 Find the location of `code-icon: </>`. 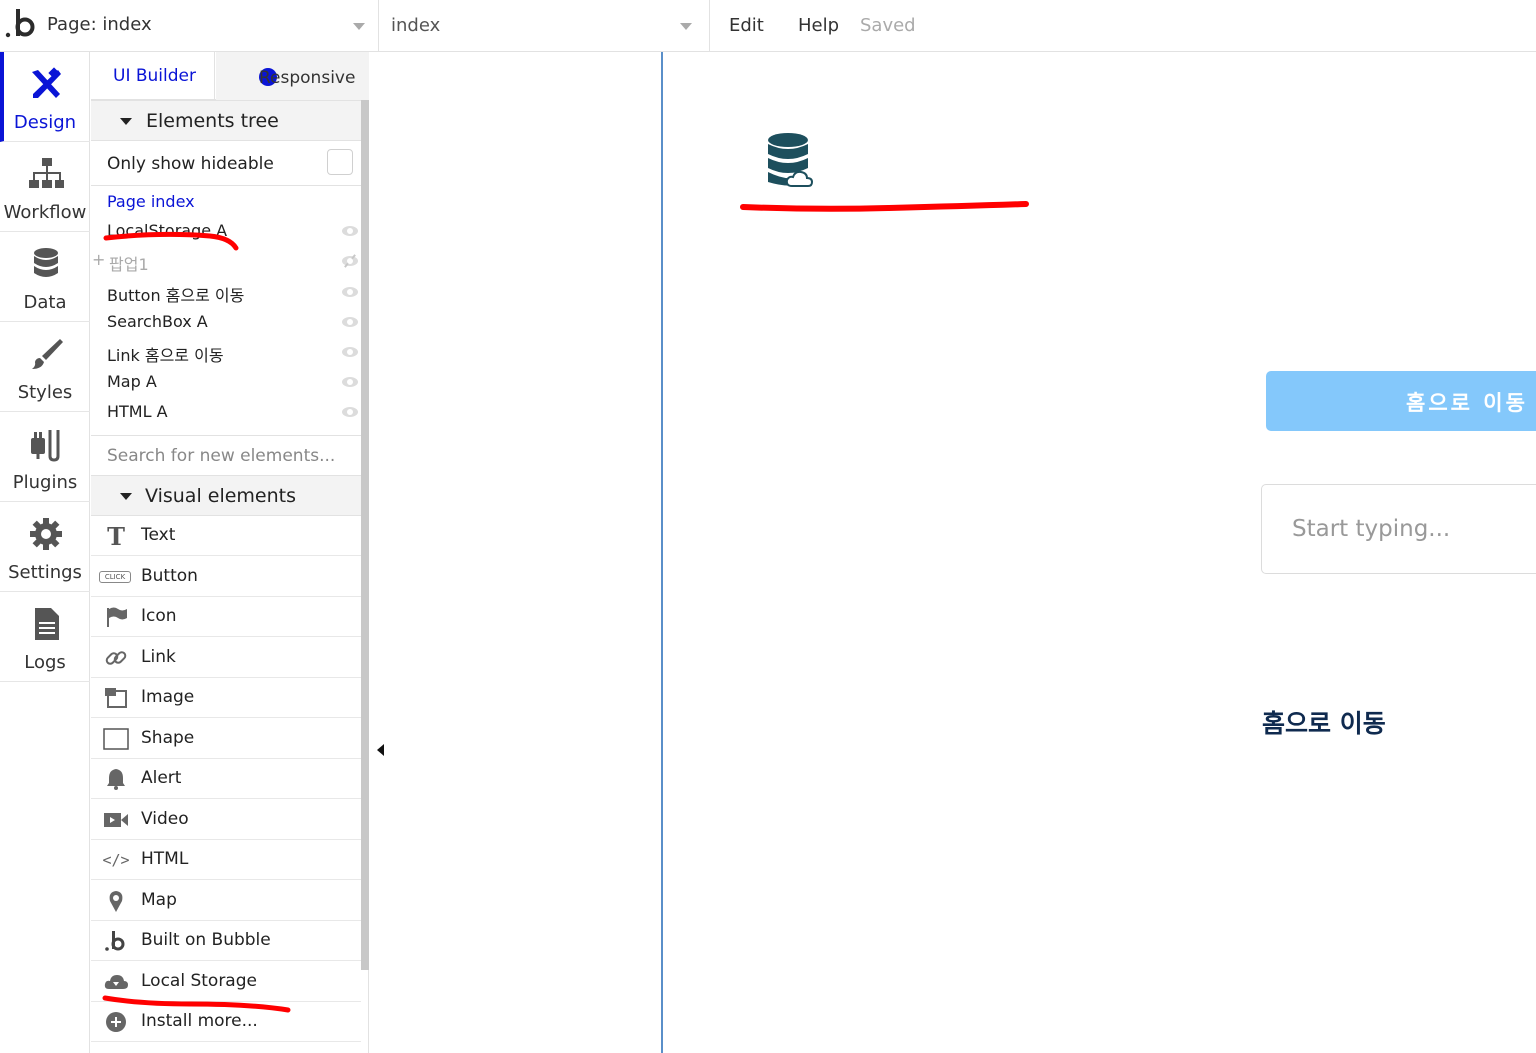

code-icon: </> is located at coordinates (116, 860).